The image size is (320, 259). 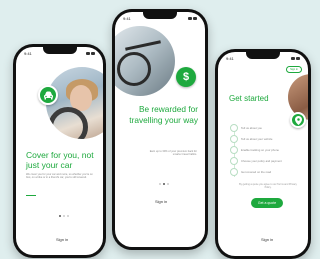 What do you see at coordinates (74, 103) in the screenshot?
I see `hero-photo-driver` at bounding box center [74, 103].